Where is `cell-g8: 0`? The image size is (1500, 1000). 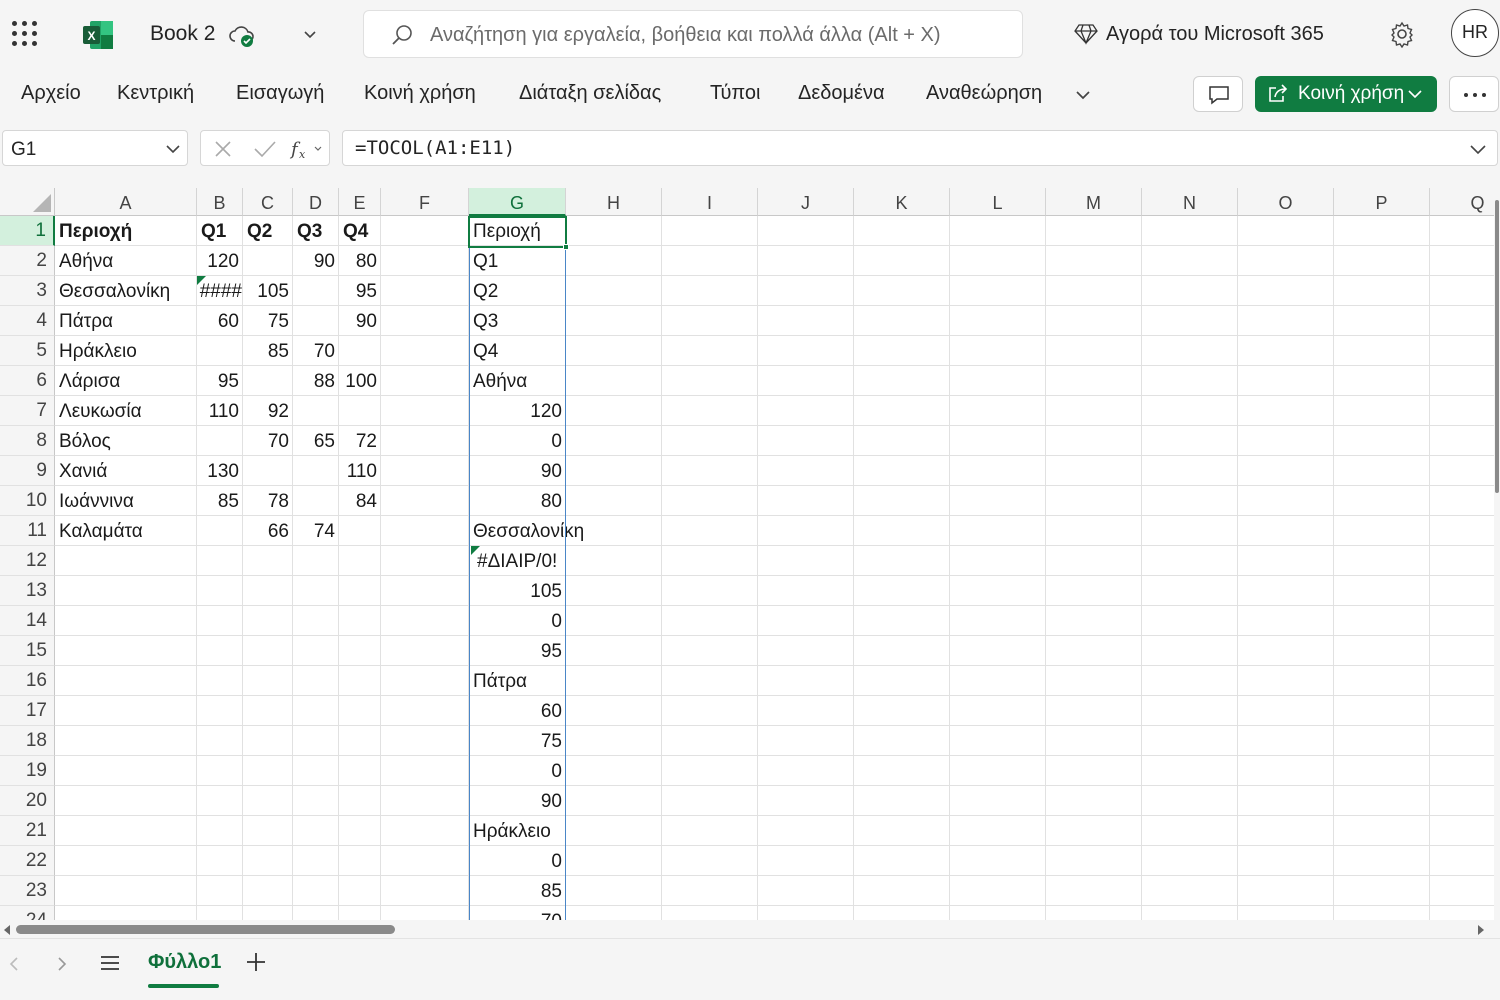
cell-g8: 0 is located at coordinates (517, 441).